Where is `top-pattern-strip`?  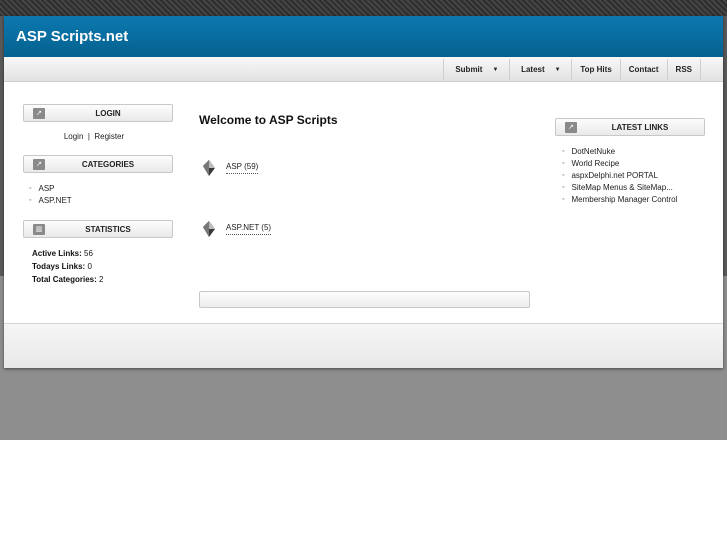 top-pattern-strip is located at coordinates (363, 8).